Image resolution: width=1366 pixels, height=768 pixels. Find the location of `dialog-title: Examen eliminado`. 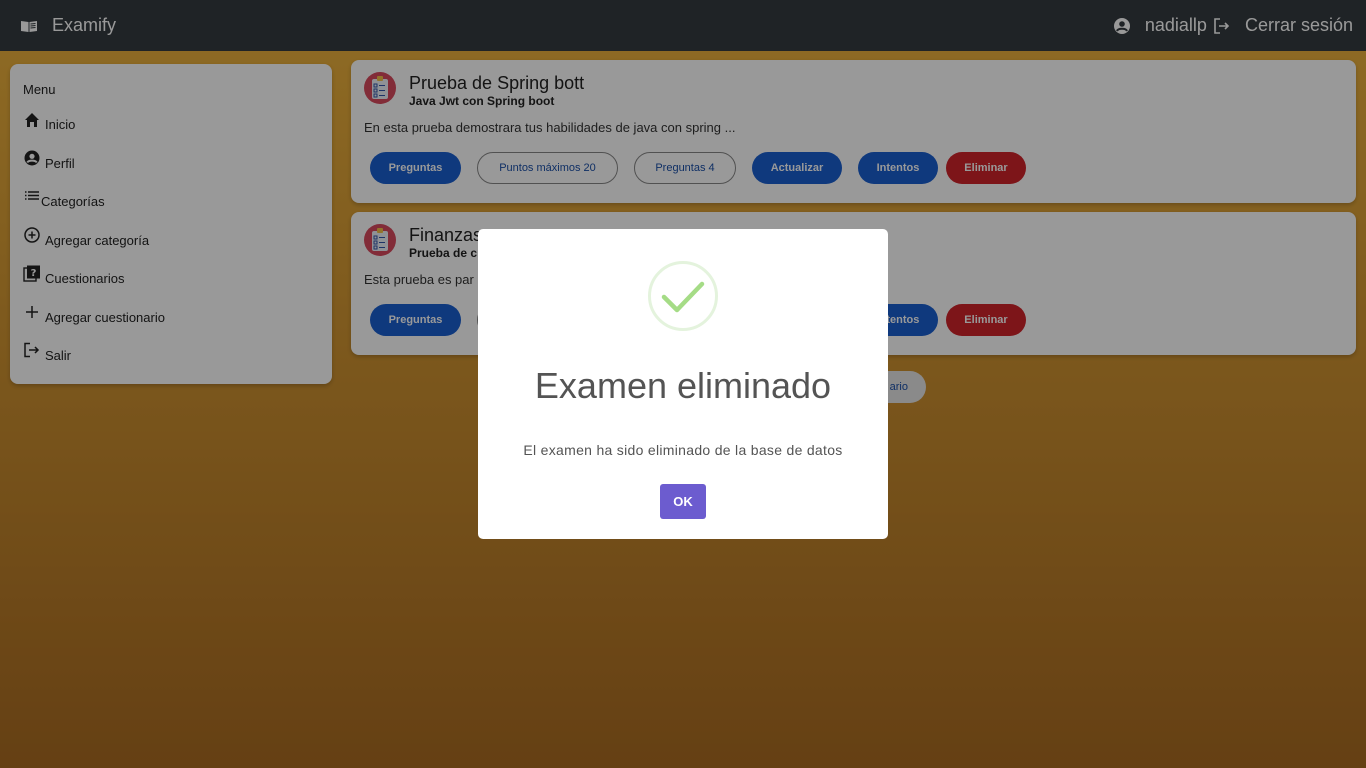

dialog-title: Examen eliminado is located at coordinates (683, 385).